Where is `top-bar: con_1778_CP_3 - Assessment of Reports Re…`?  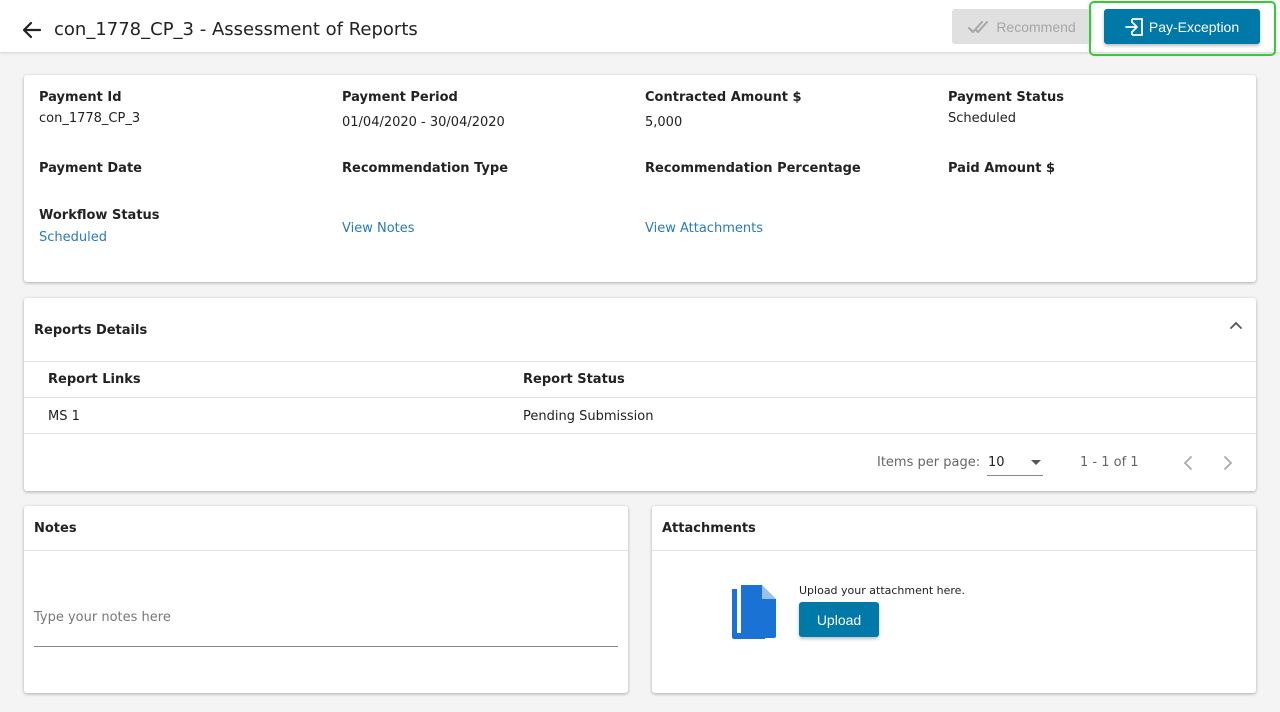 top-bar: con_1778_CP_3 - Assessment of Reports Re… is located at coordinates (640, 28).